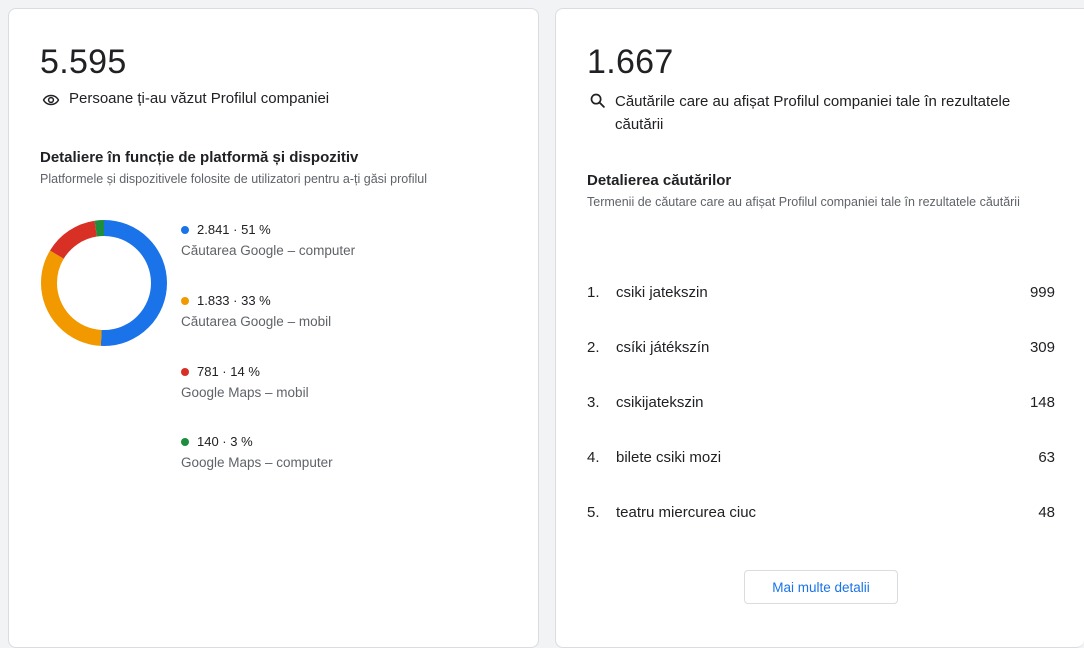 The height and width of the screenshot is (648, 1084). What do you see at coordinates (245, 392) in the screenshot?
I see `legend-label: Google Maps – mobil` at bounding box center [245, 392].